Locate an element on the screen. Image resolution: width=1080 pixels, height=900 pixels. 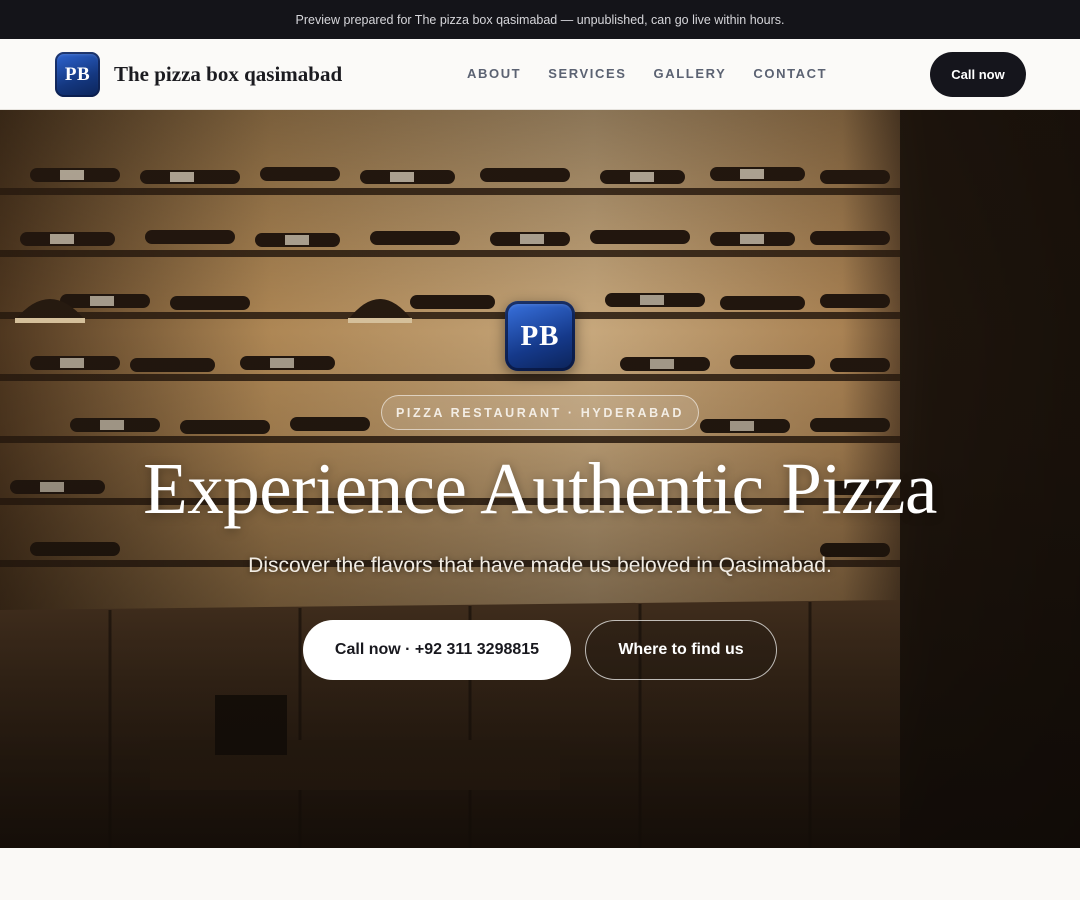
nav-link-contact: CONTACT is located at coordinates (790, 73).